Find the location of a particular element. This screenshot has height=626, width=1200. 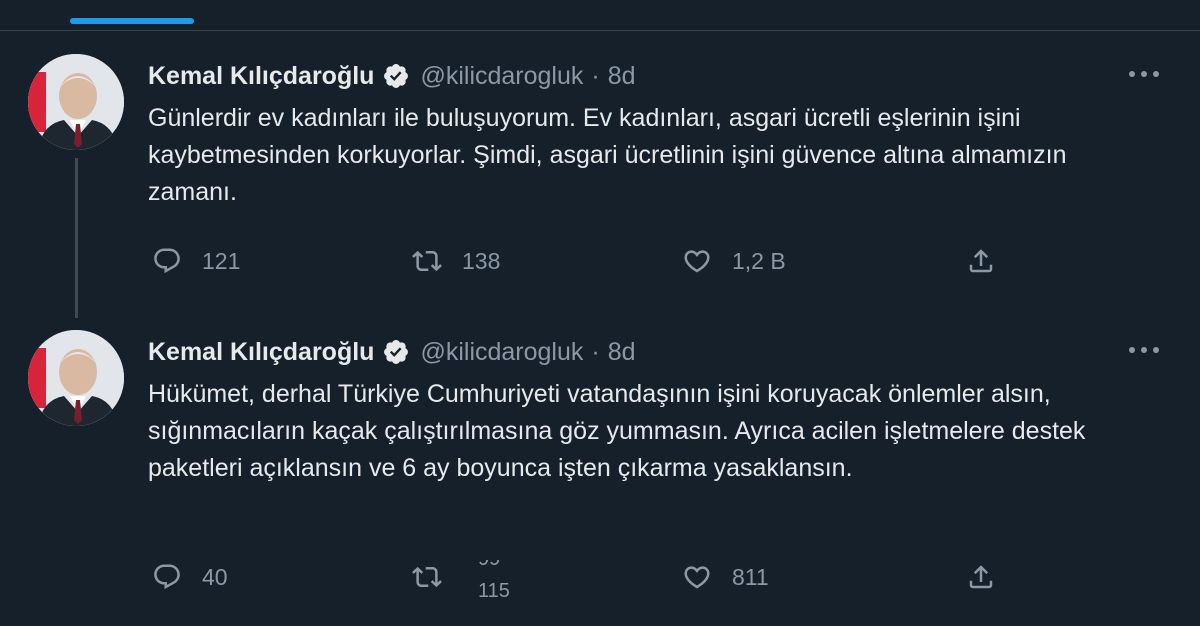

retweet-count-animating: 99 115 is located at coordinates (498, 580).